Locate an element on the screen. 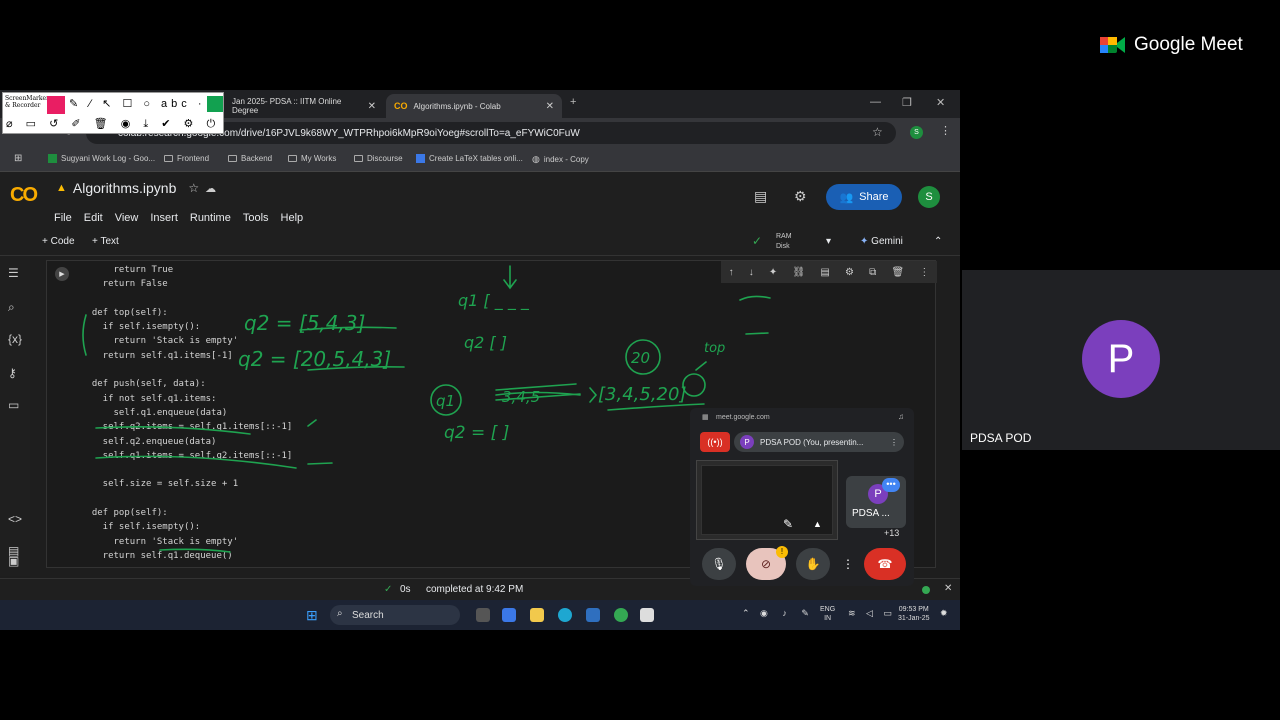 This screenshot has height=720, width=1280. pen-tool-icon is located at coordinates (56, 105).